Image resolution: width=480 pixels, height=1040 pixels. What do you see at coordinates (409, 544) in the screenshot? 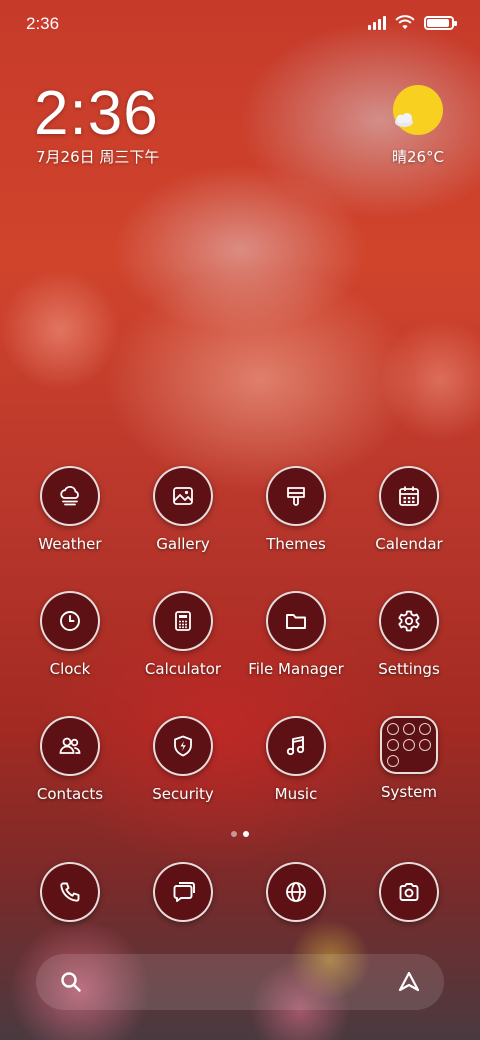
I see `app-label: Calendar` at bounding box center [409, 544].